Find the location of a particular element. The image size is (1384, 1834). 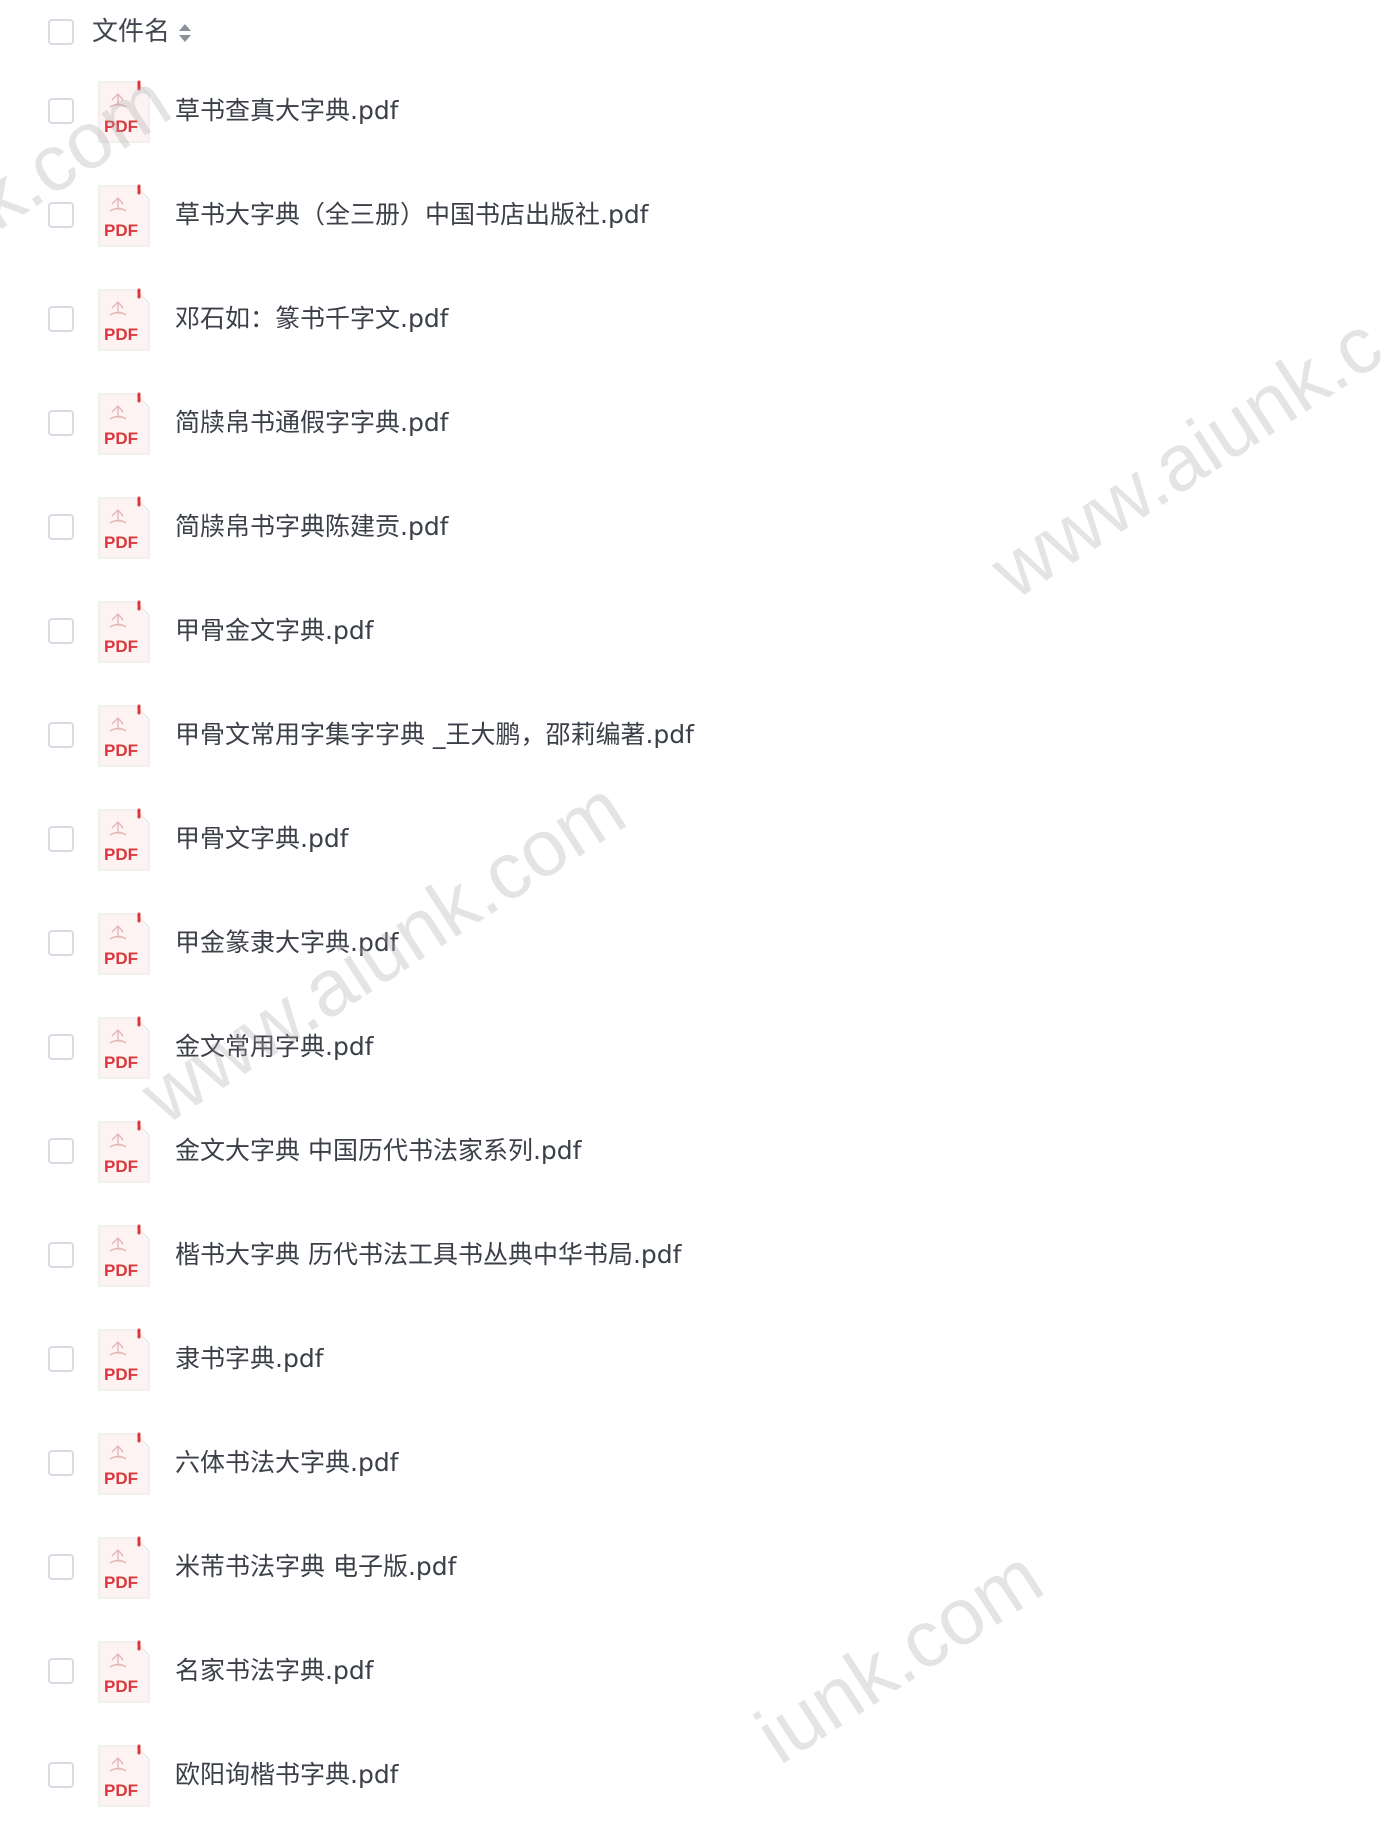

file-row: PDF 名家书法字典.pdf is located at coordinates (692, 1678).